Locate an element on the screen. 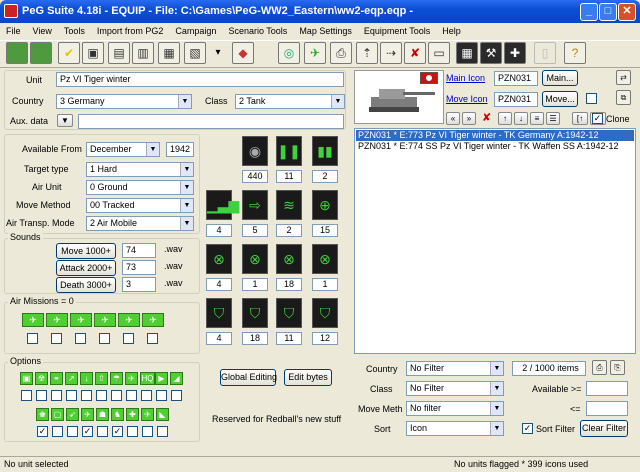  option-icon: ▶ is located at coordinates (161, 378).